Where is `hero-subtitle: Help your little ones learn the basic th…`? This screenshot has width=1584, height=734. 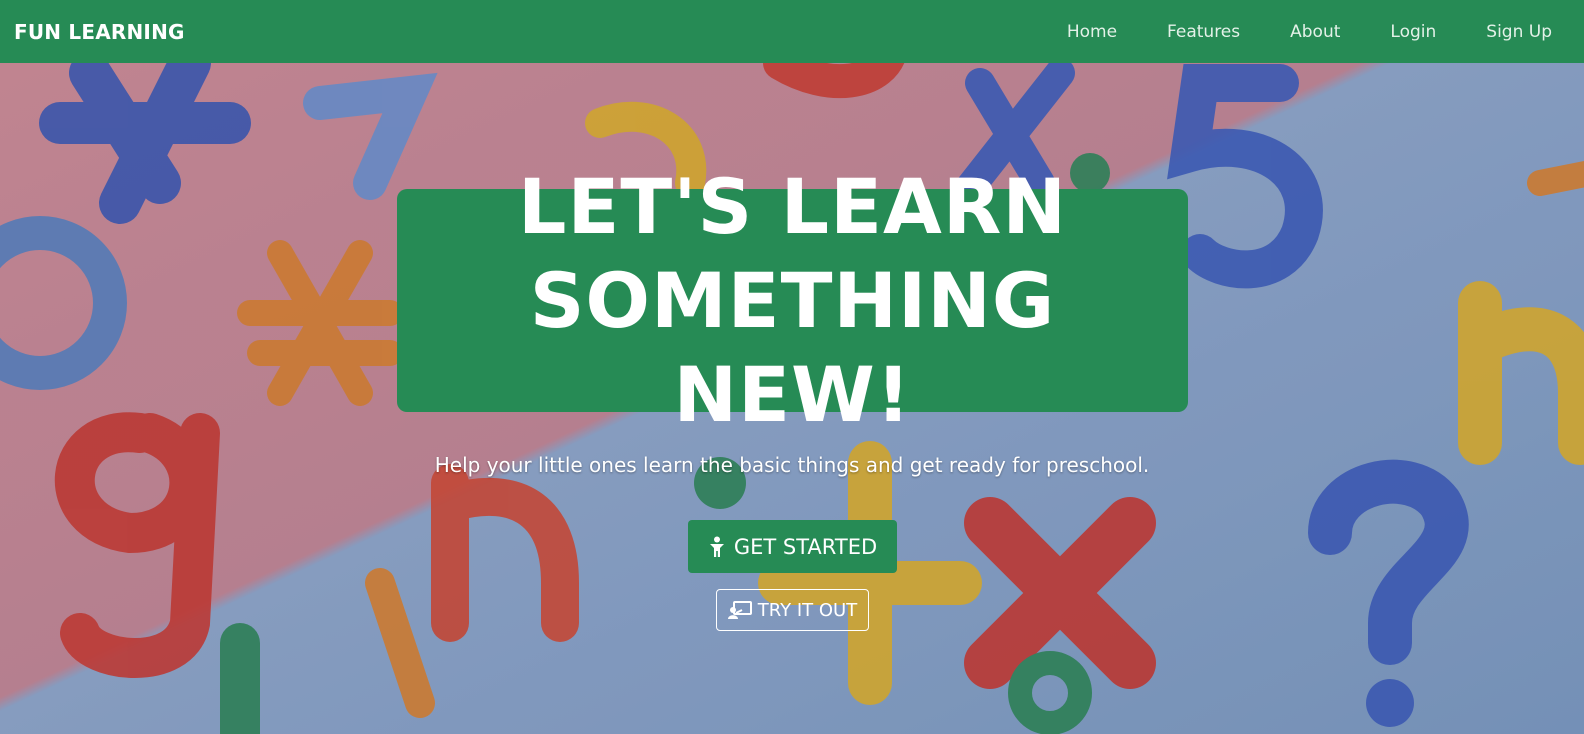 hero-subtitle: Help your little ones learn the basic th… is located at coordinates (792, 465).